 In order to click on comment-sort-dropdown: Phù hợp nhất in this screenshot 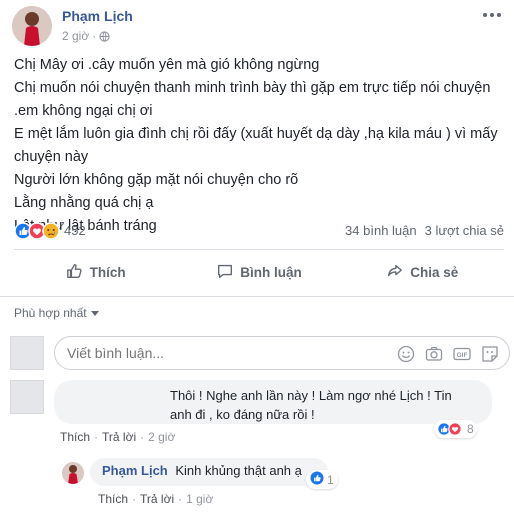, I will do `click(56, 313)`.